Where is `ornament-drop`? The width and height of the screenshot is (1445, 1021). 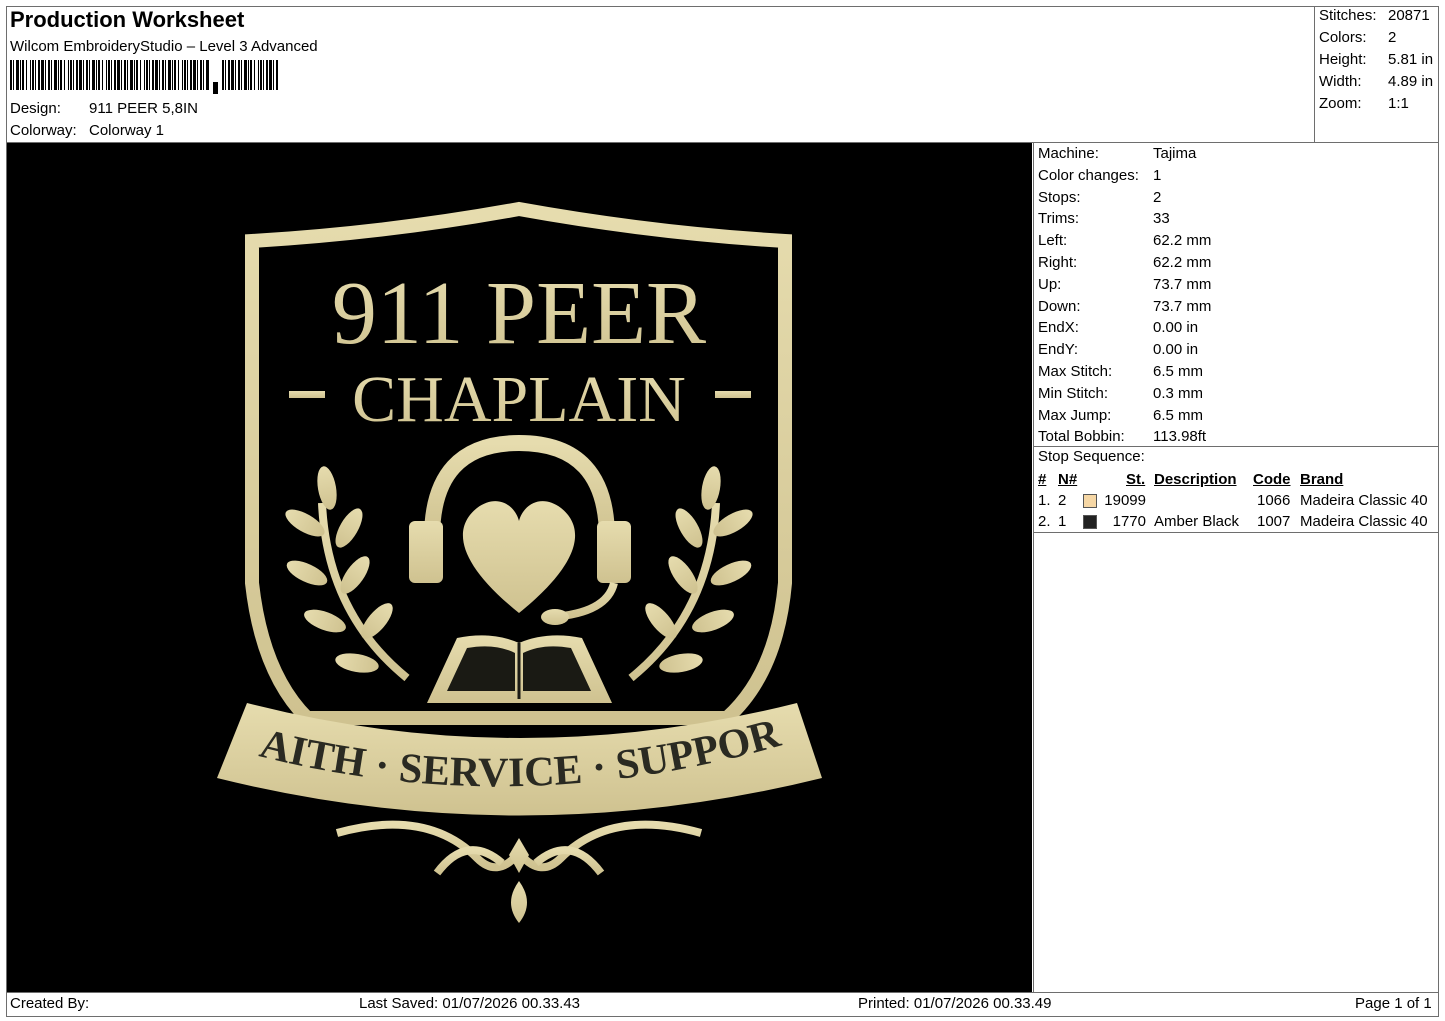 ornament-drop is located at coordinates (519, 902).